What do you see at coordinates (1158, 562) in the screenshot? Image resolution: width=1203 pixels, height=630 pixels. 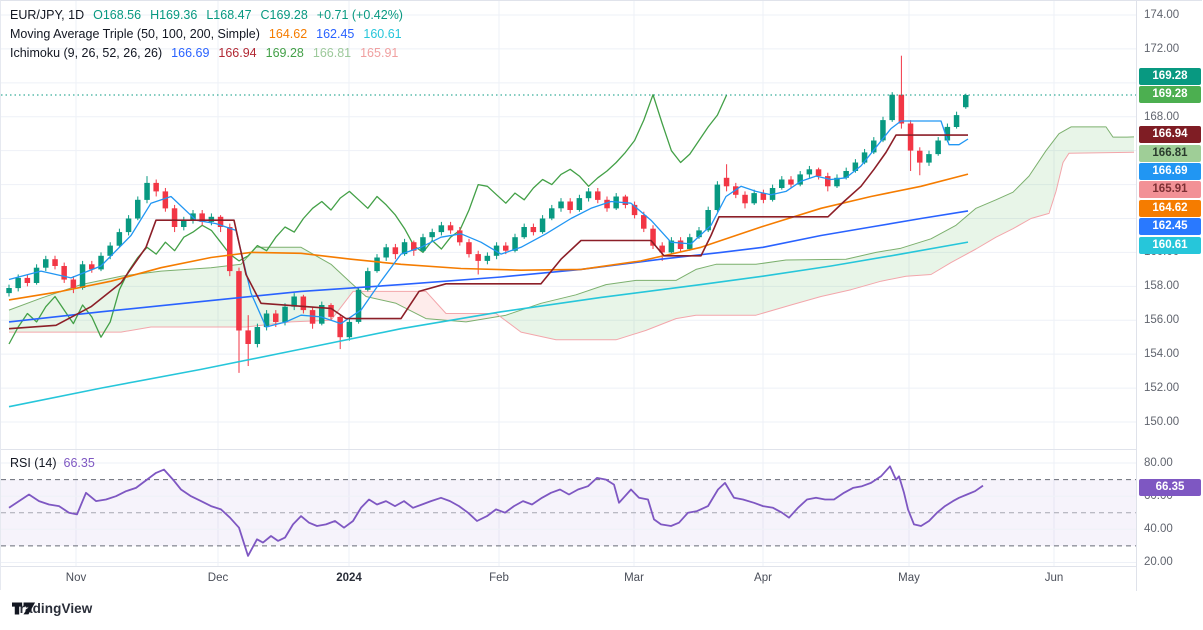 I see `axis-price-label: 20.00` at bounding box center [1158, 562].